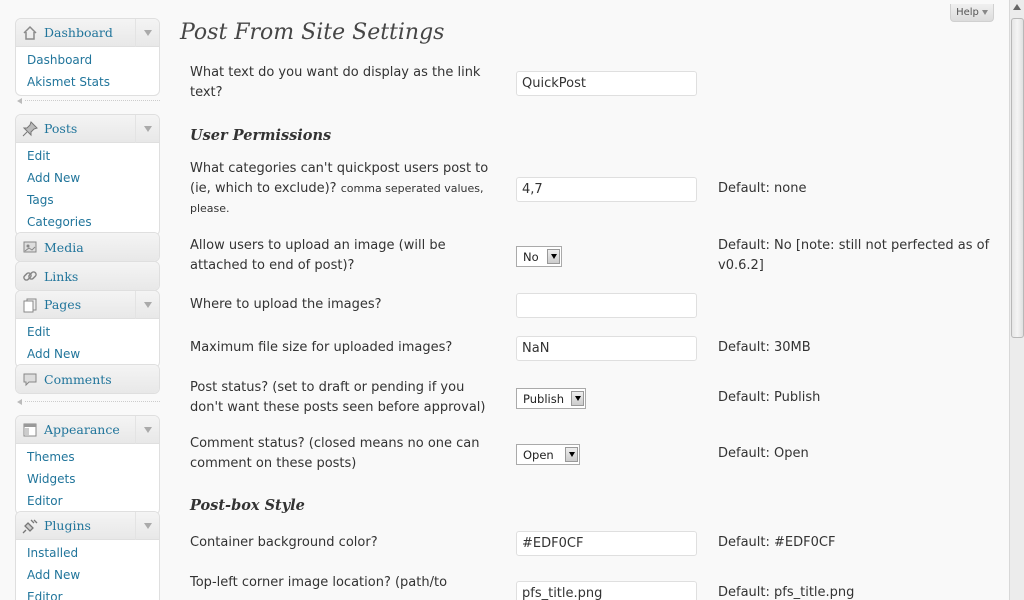 Image resolution: width=1024 pixels, height=600 pixels. What do you see at coordinates (87, 553) in the screenshot?
I see `submenu-plugins-installed: Installed` at bounding box center [87, 553].